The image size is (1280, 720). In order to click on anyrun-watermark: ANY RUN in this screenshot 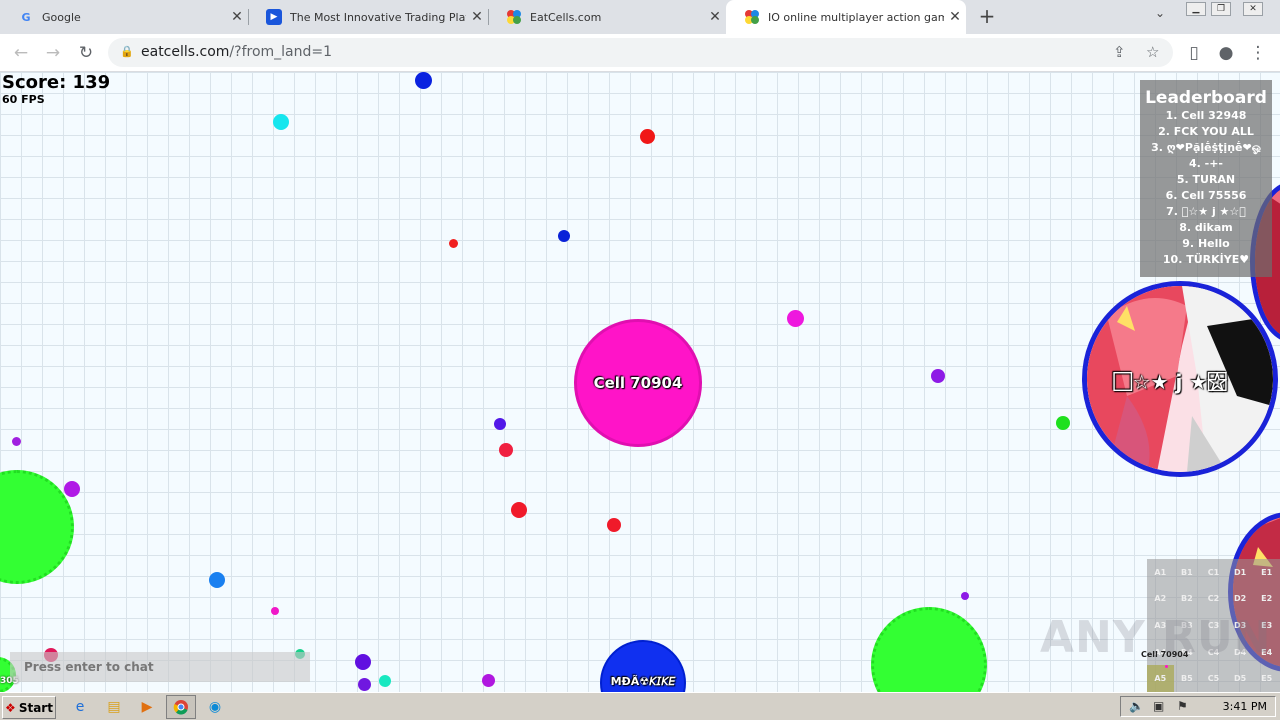, I will do `click(1156, 637)`.